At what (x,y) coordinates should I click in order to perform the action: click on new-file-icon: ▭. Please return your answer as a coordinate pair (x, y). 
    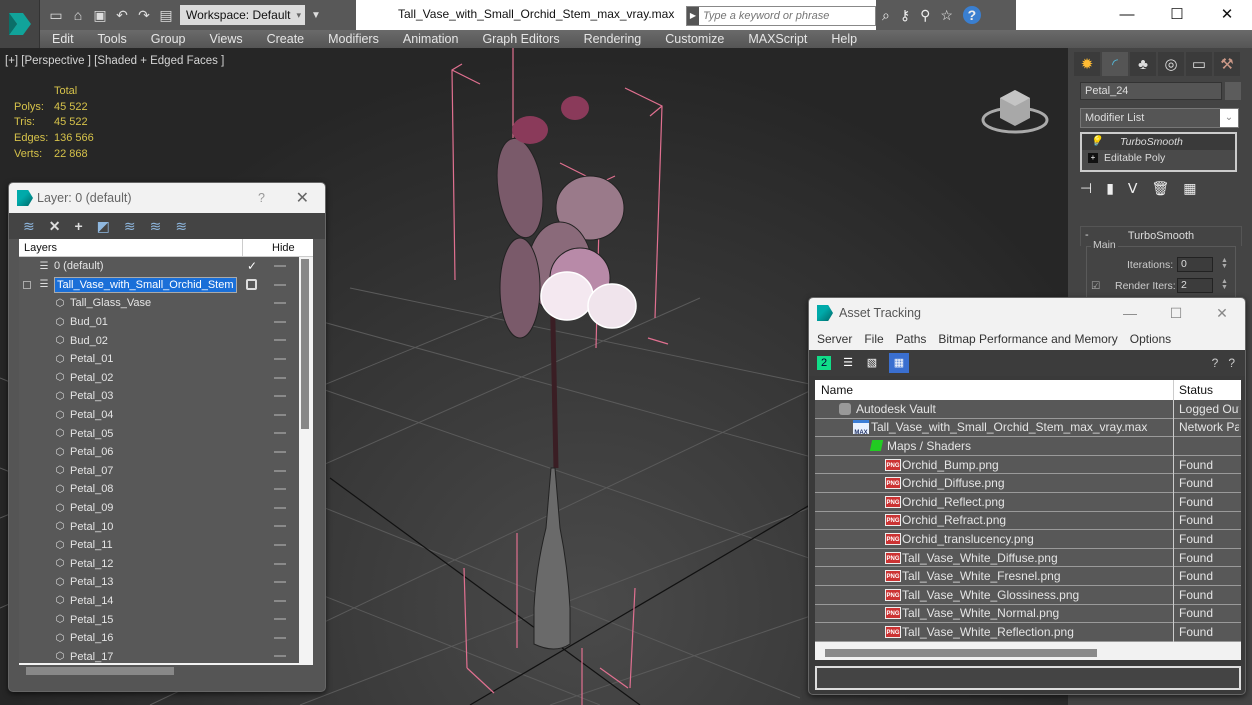
    Looking at the image, I should click on (56, 15).